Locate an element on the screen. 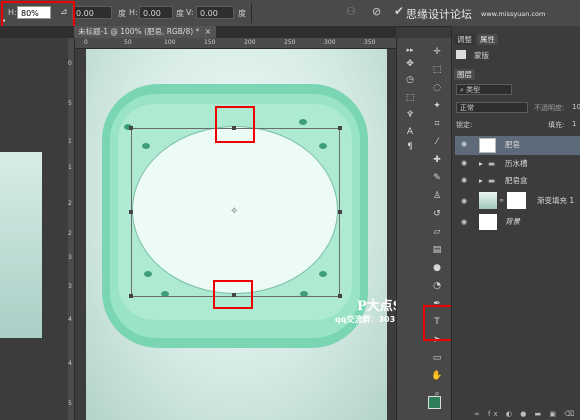 The height and width of the screenshot is (420, 580). tab-adjustments: 调整 is located at coordinates (464, 39).